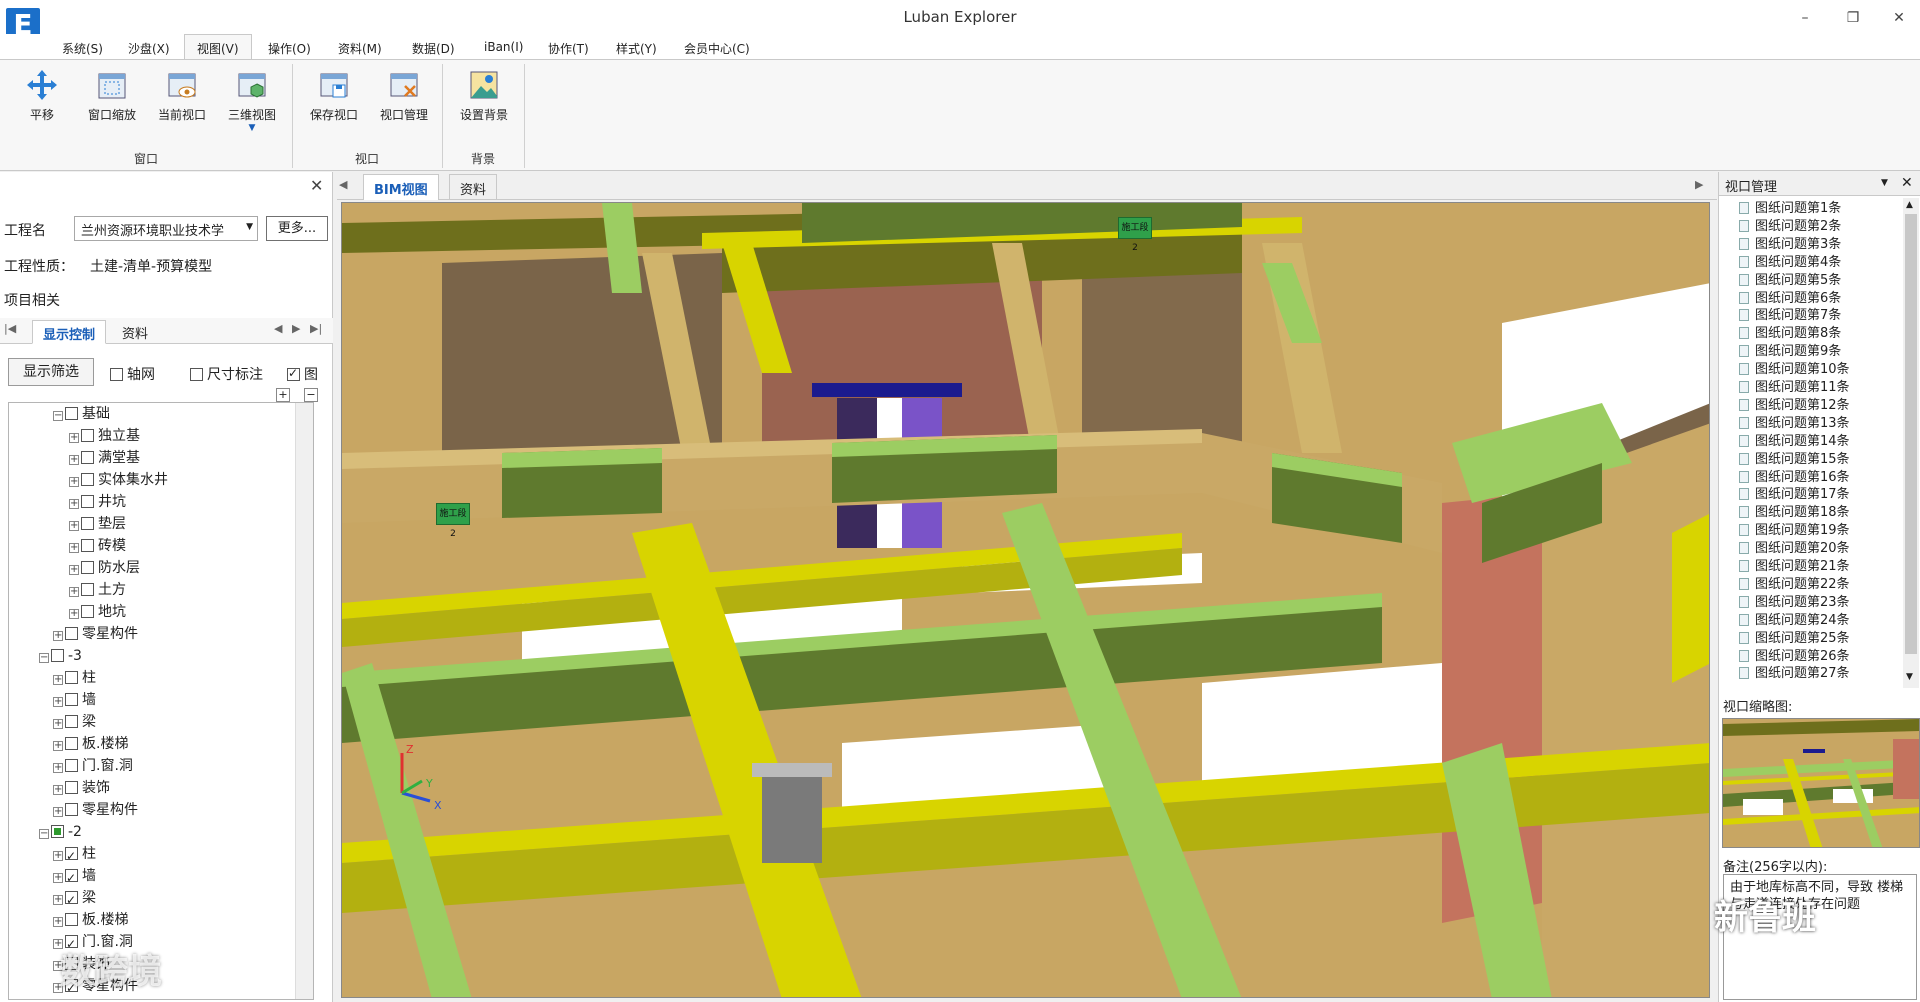 The width and height of the screenshot is (1920, 1002). I want to click on tree-node: − -2, so click(60, 832).